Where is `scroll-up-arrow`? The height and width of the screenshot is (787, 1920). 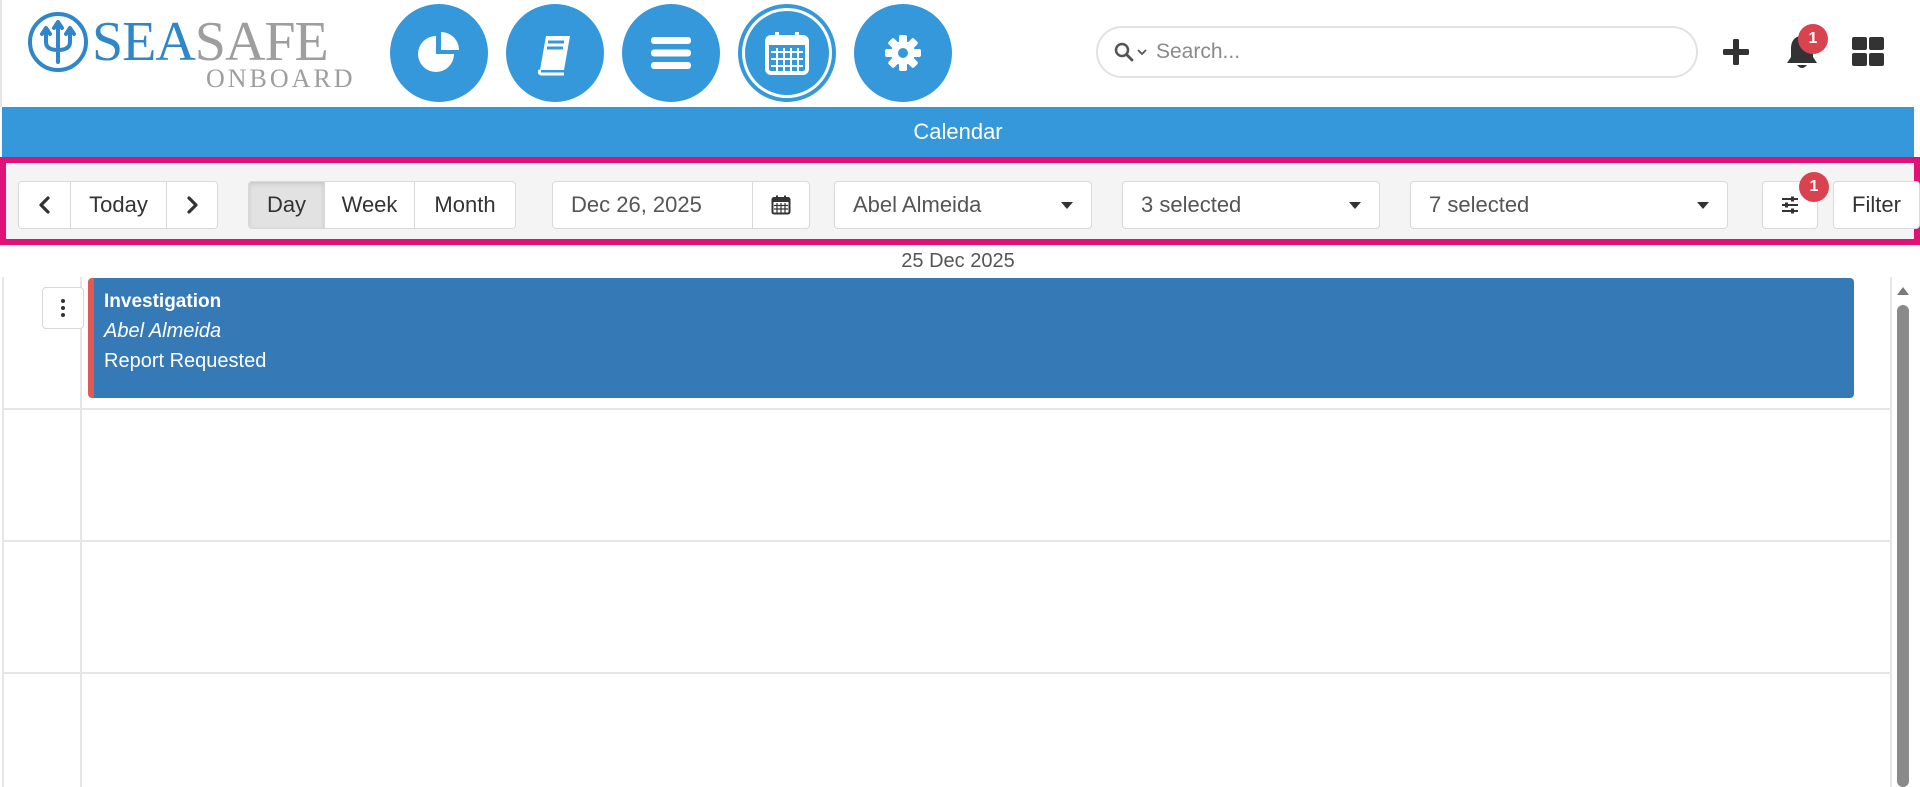
scroll-up-arrow is located at coordinates (1903, 291).